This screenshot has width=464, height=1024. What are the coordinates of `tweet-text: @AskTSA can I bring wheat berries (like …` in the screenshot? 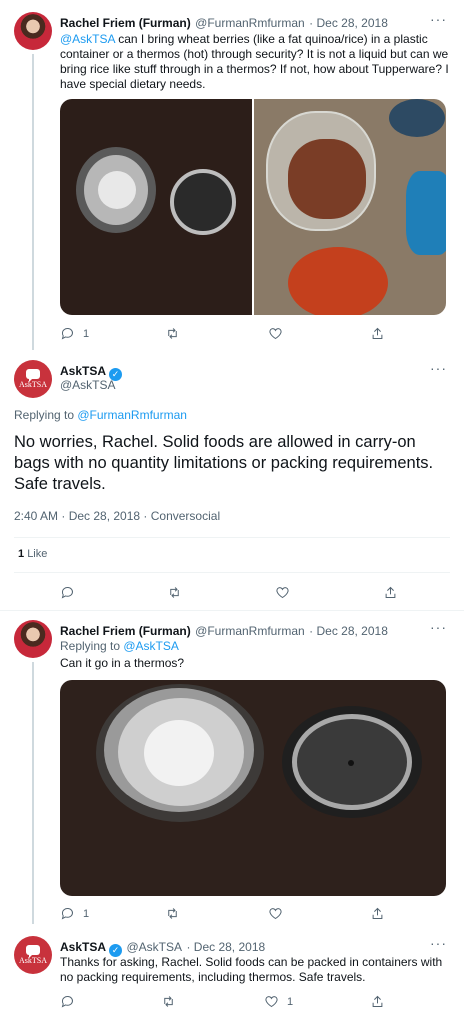 It's located at (255, 62).